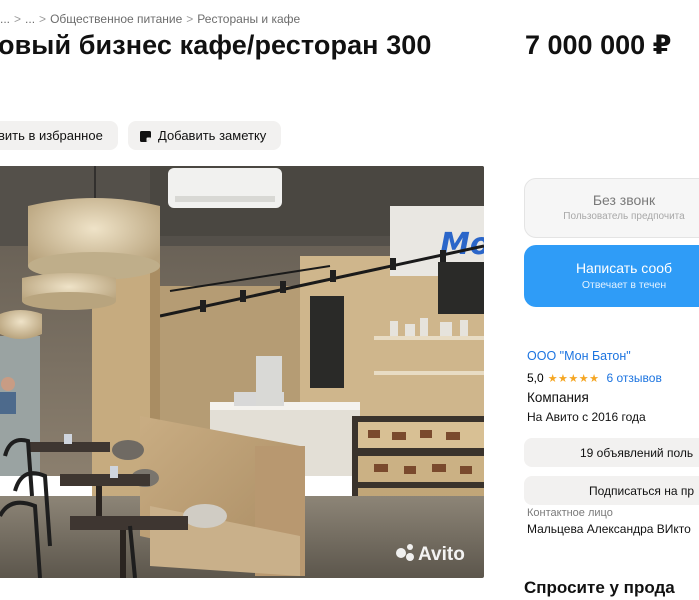  Describe the element at coordinates (535, 378) in the screenshot. I see `rating-value: 5,0` at that location.